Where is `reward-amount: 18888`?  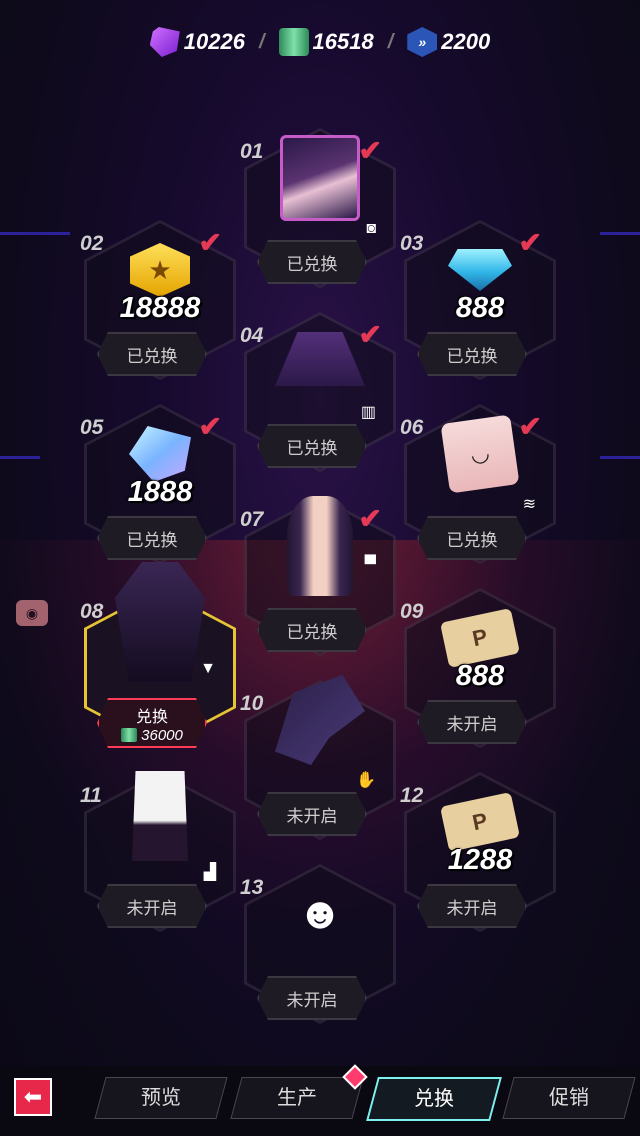
reward-amount: 18888 is located at coordinates (160, 308).